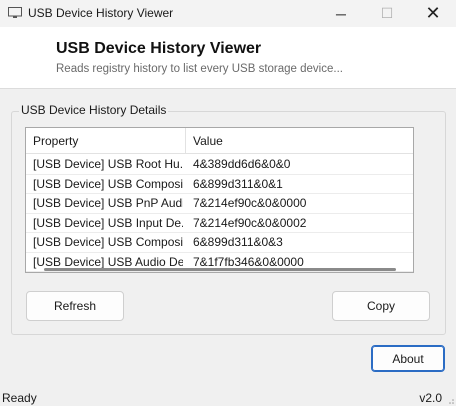  I want to click on column-header-property: Property, so click(106, 141).